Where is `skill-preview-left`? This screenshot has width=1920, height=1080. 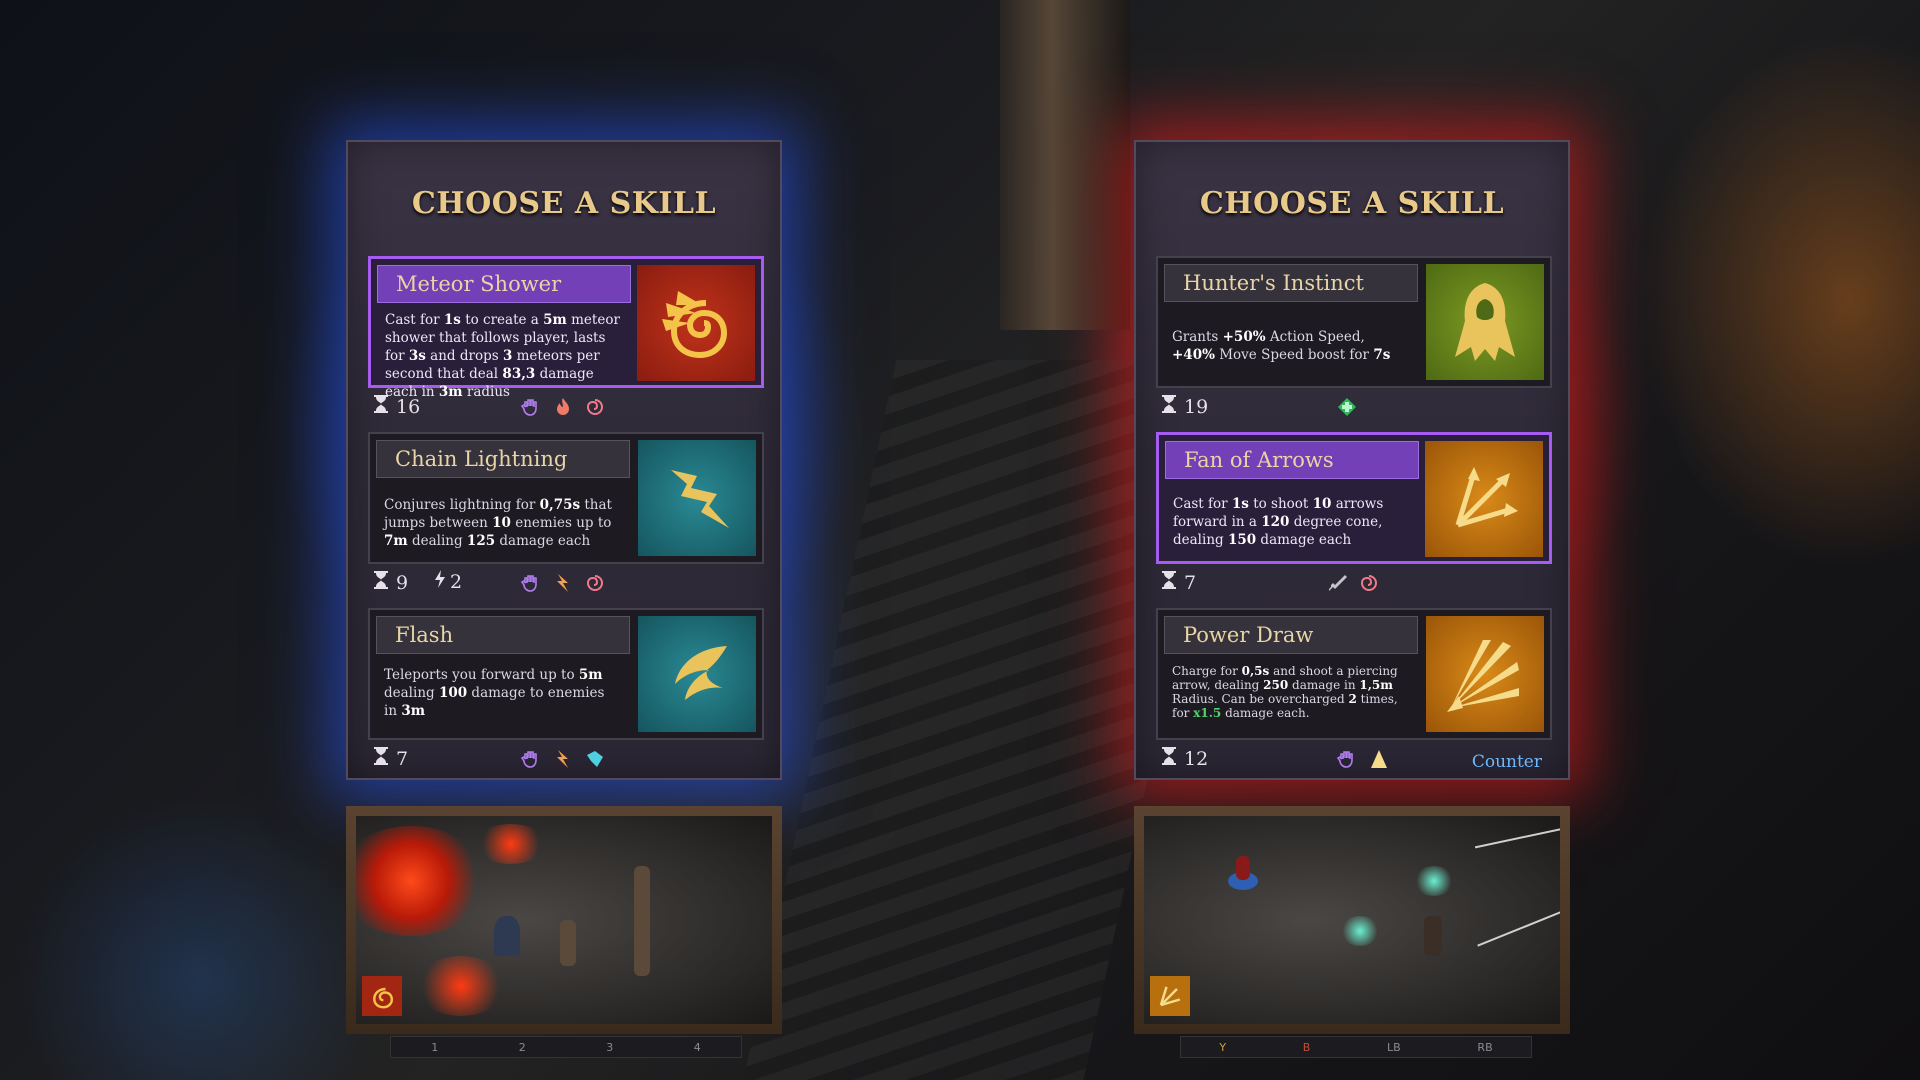
skill-preview-left is located at coordinates (564, 920).